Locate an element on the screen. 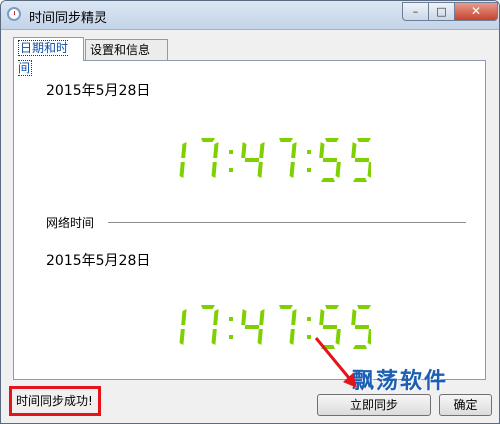 The width and height of the screenshot is (500, 424). local-clock-display is located at coordinates (275, 160).